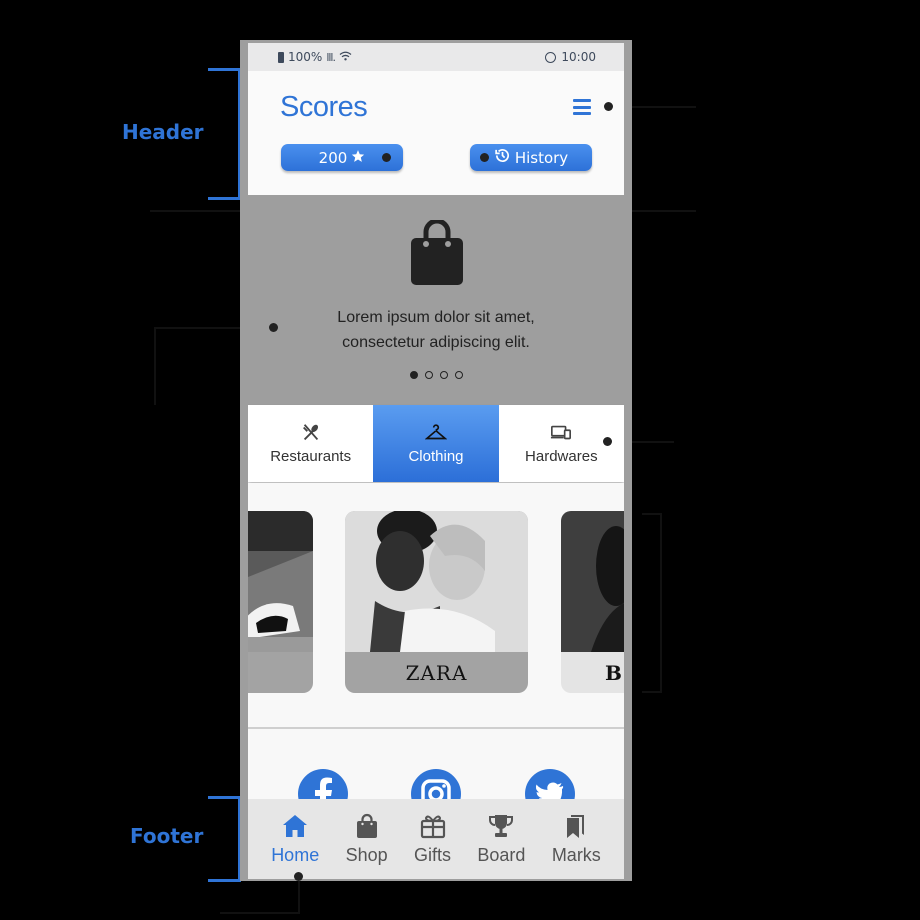  Describe the element at coordinates (541, 157) in the screenshot. I see `history-label: History` at that location.